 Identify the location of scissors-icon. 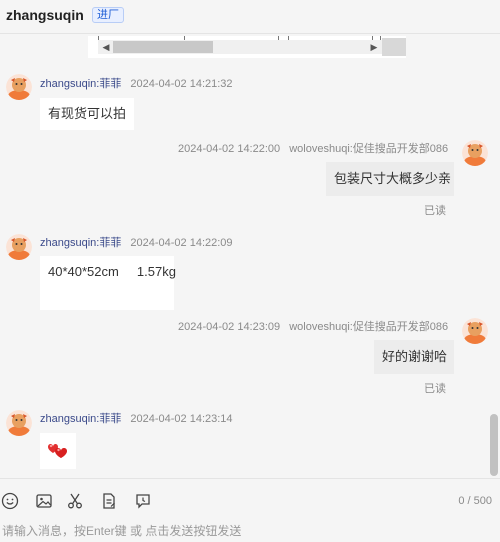
(75, 501).